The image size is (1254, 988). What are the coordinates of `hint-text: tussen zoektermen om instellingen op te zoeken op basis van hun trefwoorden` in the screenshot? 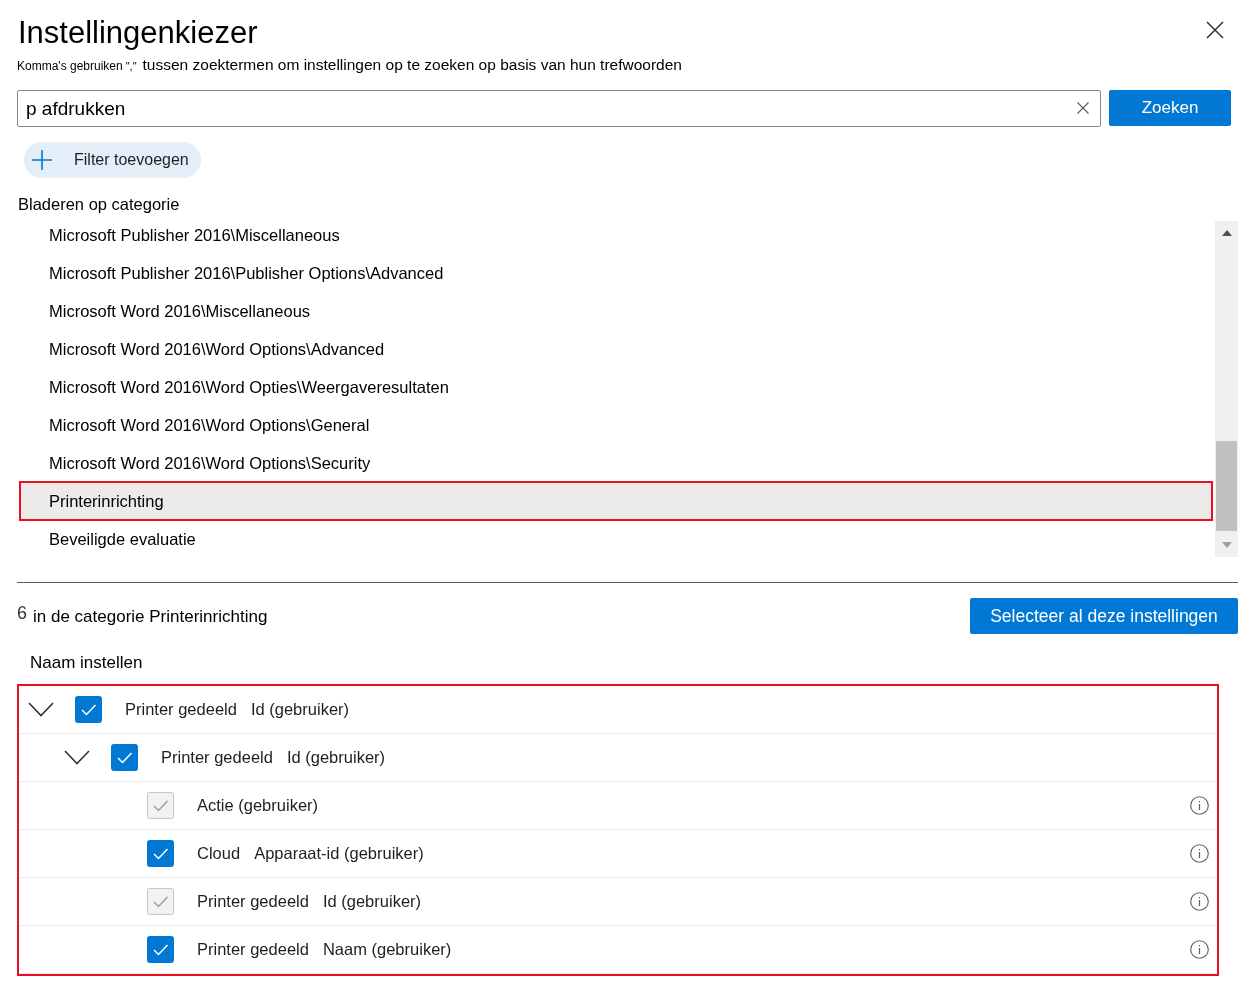 It's located at (412, 65).